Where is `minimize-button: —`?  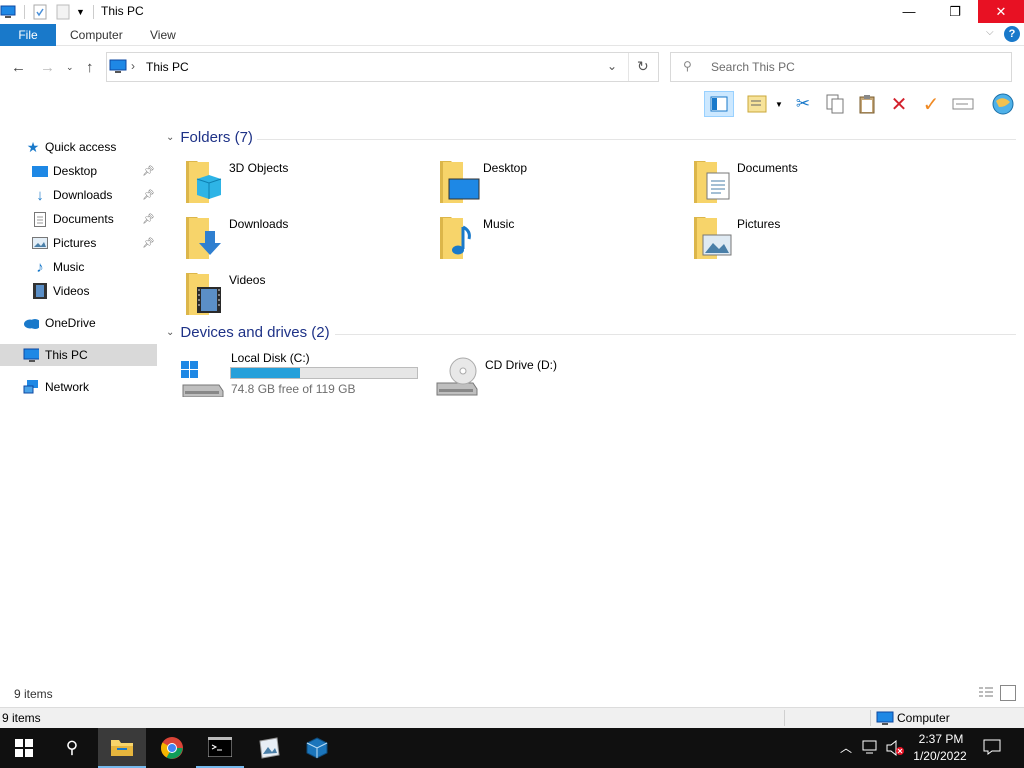
minimize-button: — is located at coordinates (909, 11).